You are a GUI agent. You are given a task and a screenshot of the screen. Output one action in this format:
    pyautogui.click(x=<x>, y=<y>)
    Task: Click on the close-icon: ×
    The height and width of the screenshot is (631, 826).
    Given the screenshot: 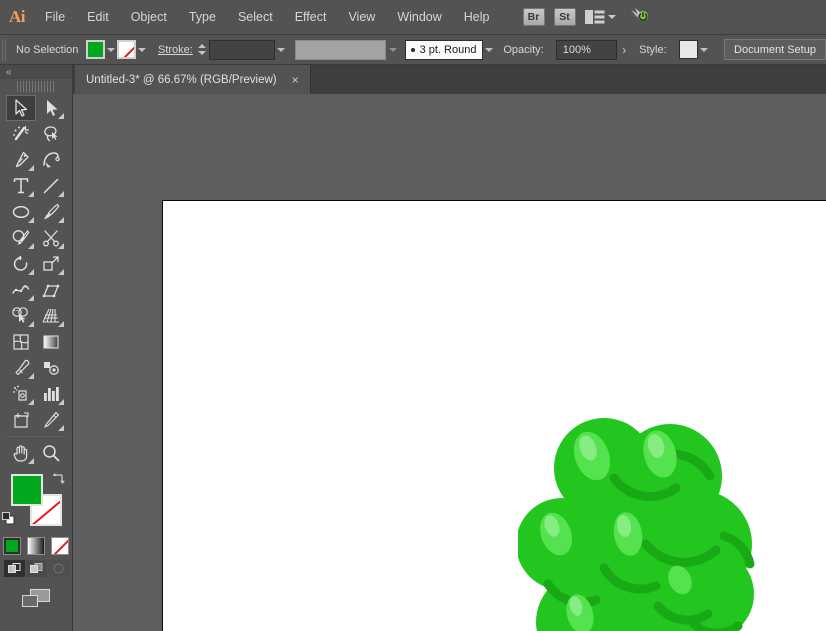 What is the action you would take?
    pyautogui.click(x=295, y=80)
    